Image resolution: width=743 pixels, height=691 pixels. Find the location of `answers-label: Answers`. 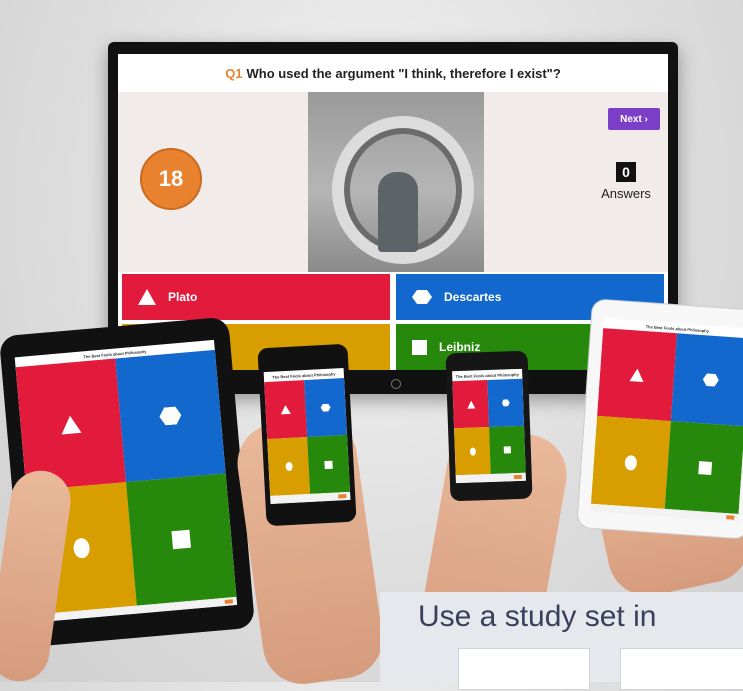

answers-label: Answers is located at coordinates (626, 193).